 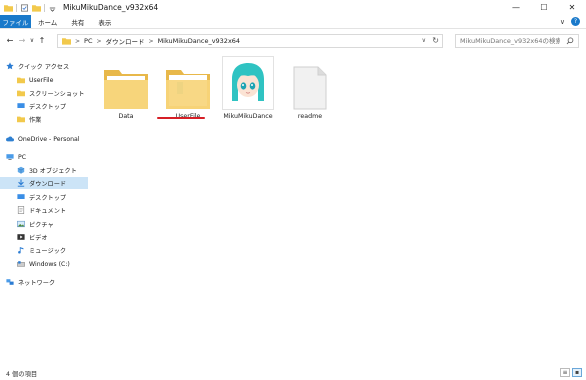 I want to click on toolbar-divider, so click(x=44, y=7).